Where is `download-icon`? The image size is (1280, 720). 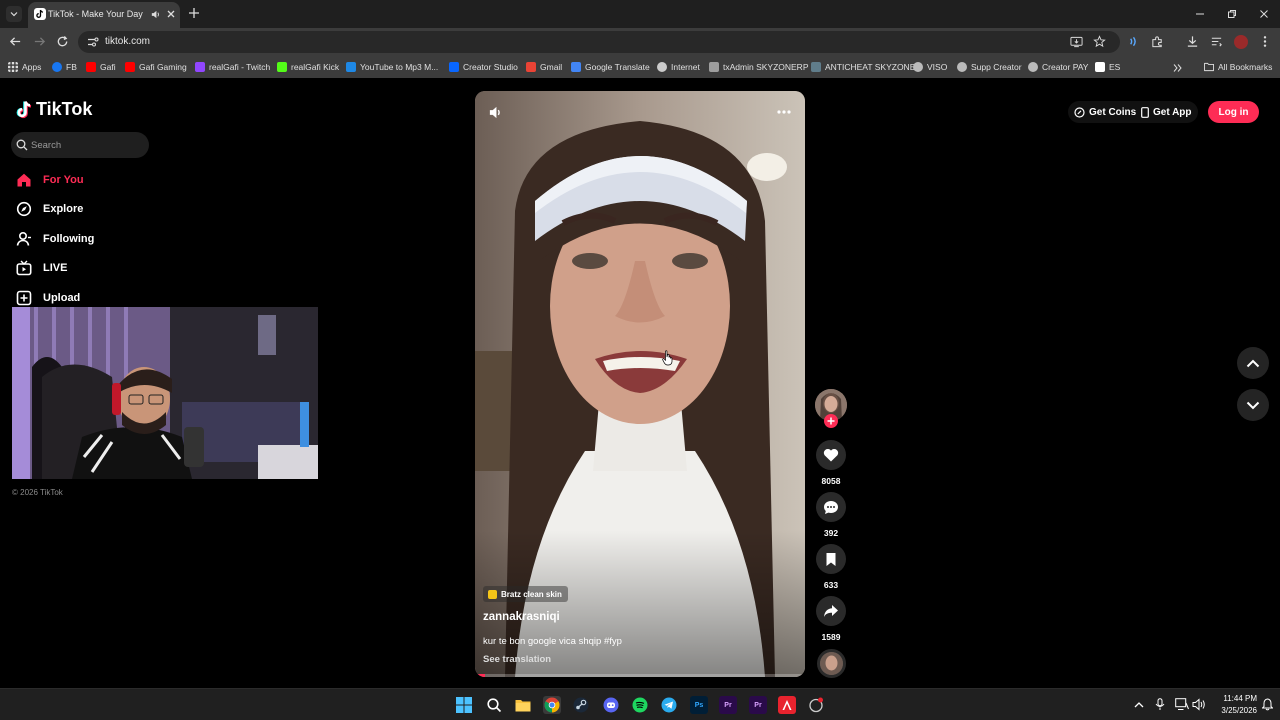
download-icon is located at coordinates (1192, 41).